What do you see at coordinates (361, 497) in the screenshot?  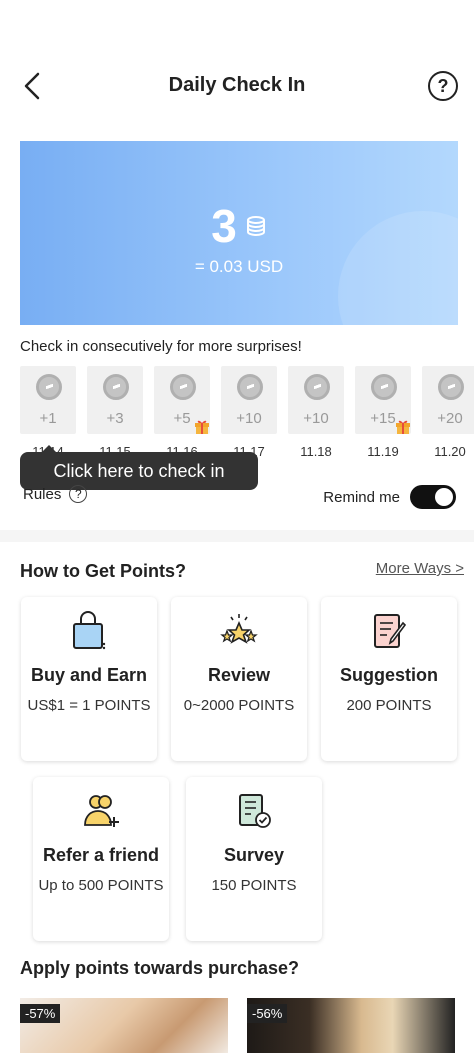 I see `remind-label: Remind me` at bounding box center [361, 497].